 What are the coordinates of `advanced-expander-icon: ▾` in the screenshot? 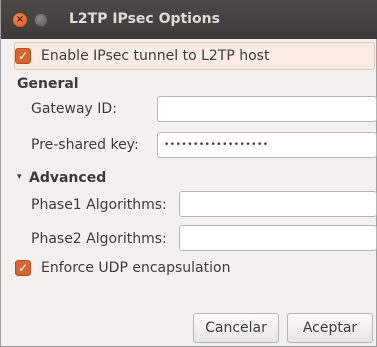 It's located at (23, 177).